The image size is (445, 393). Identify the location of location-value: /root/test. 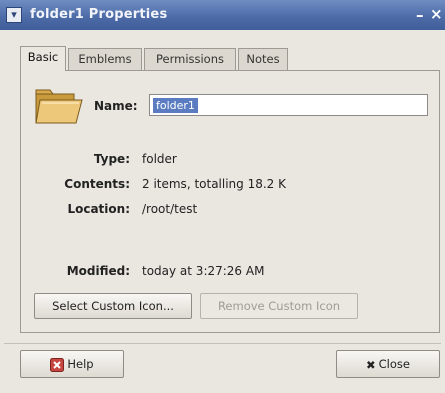
(170, 209).